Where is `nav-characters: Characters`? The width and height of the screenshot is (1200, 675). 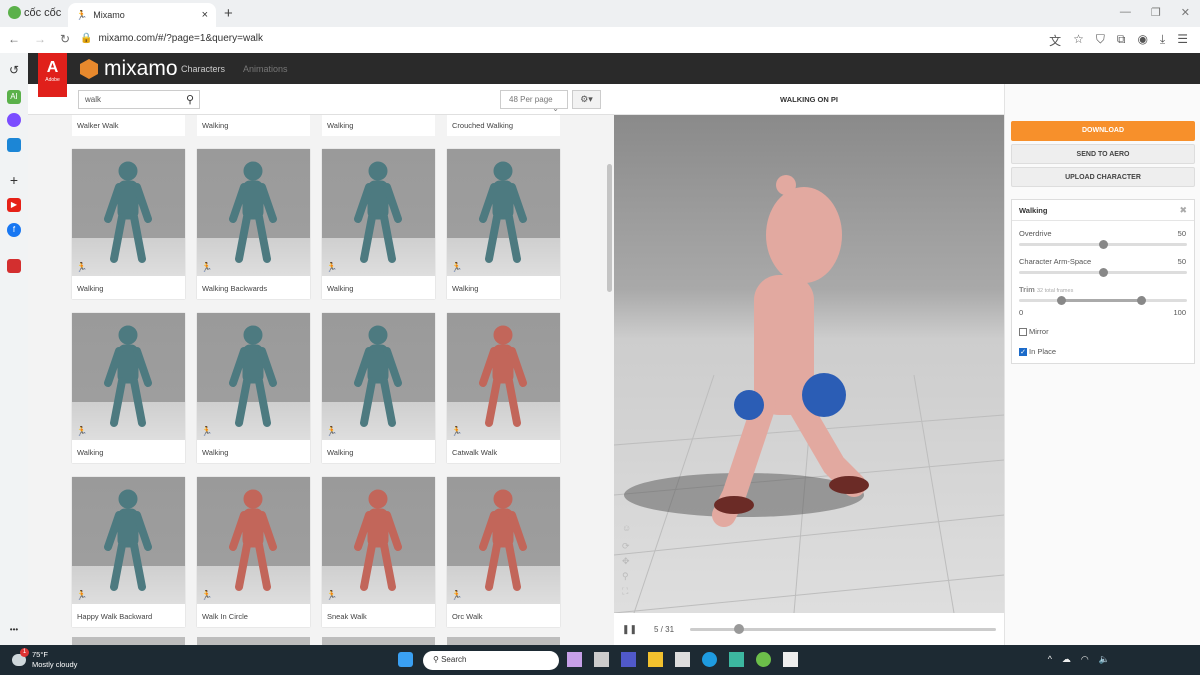 nav-characters: Characters is located at coordinates (203, 69).